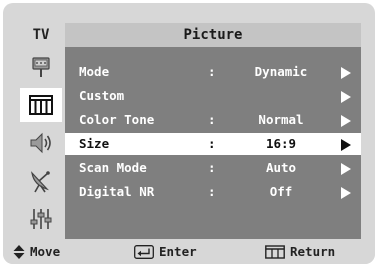 The width and height of the screenshot is (378, 267). What do you see at coordinates (41, 35) in the screenshot?
I see `source-label: TV` at bounding box center [41, 35].